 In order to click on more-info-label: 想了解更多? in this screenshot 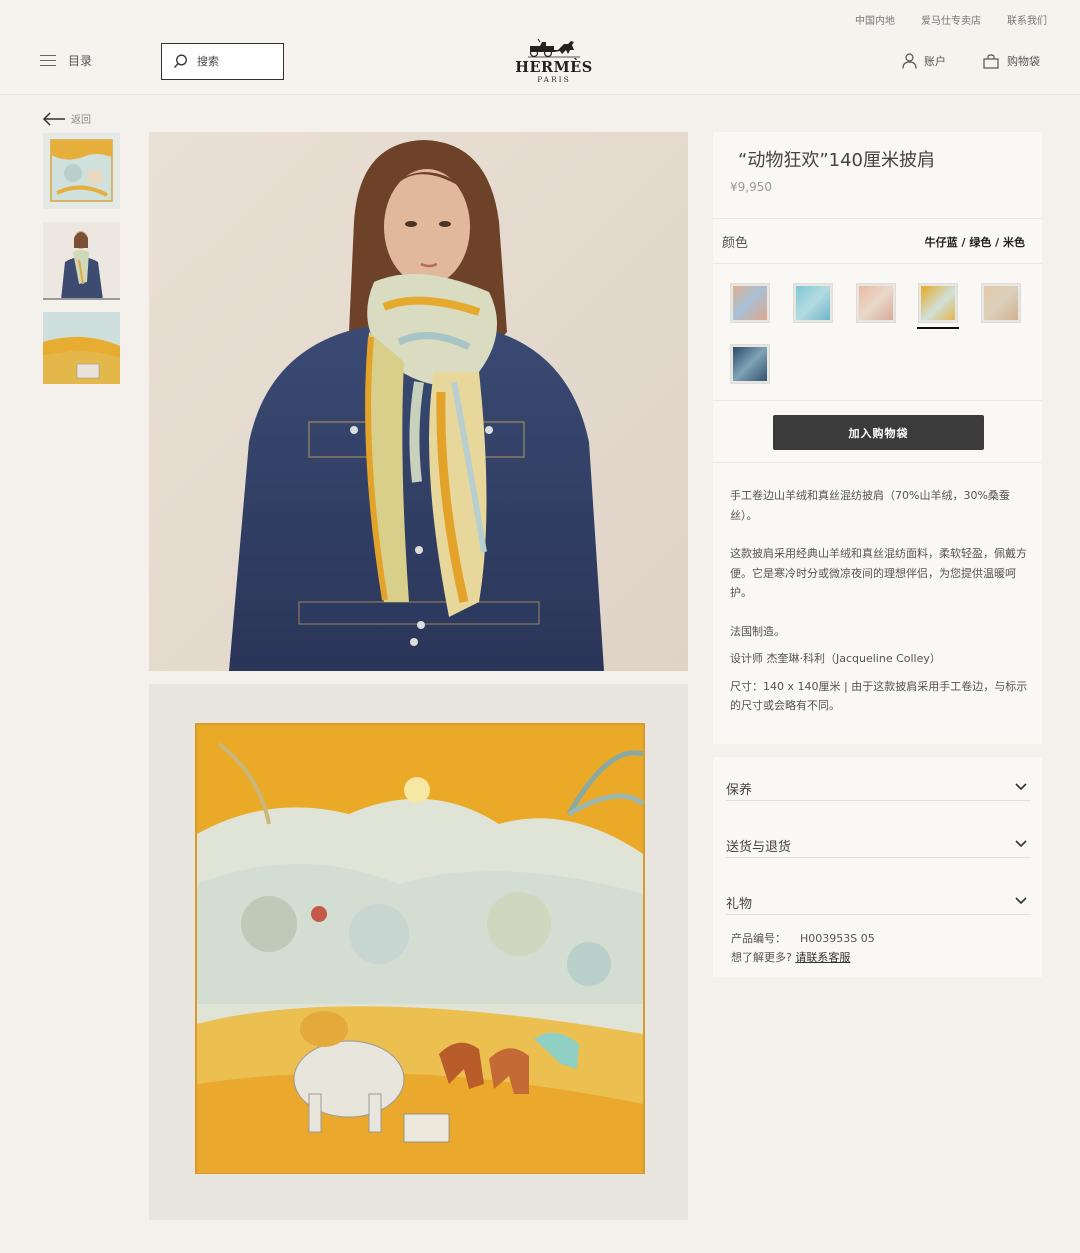, I will do `click(761, 957)`.